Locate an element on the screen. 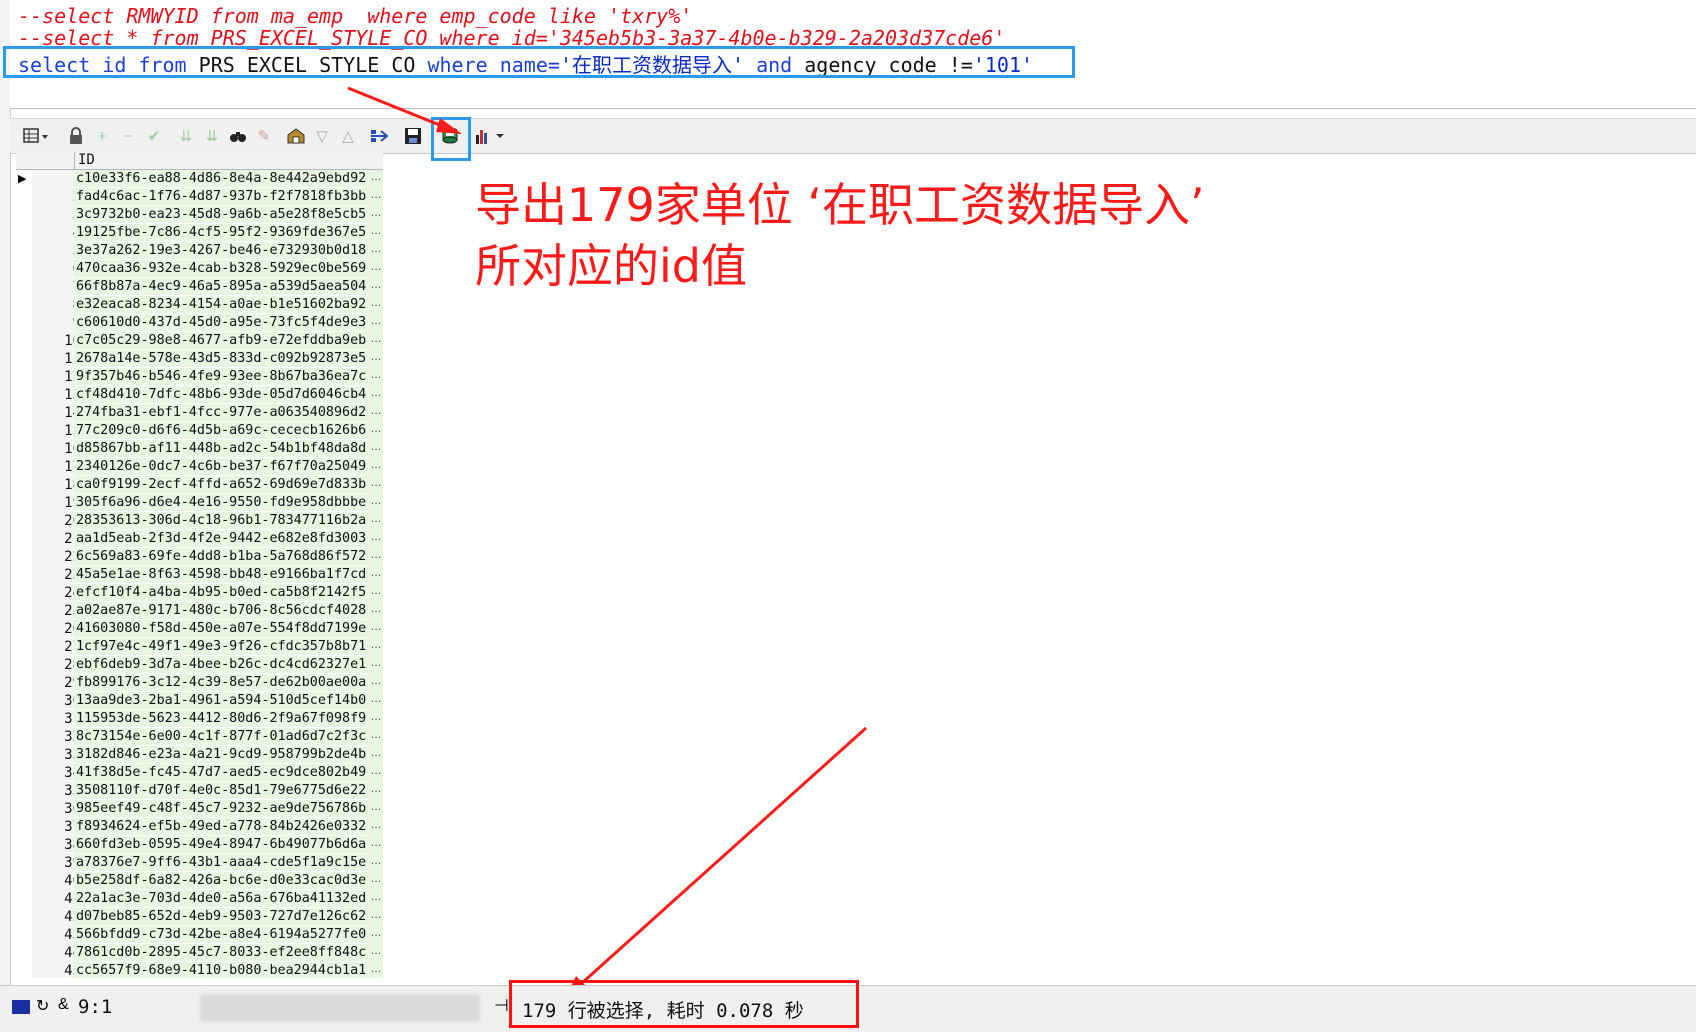  status-refresh-icon: ↻ is located at coordinates (43, 1006).